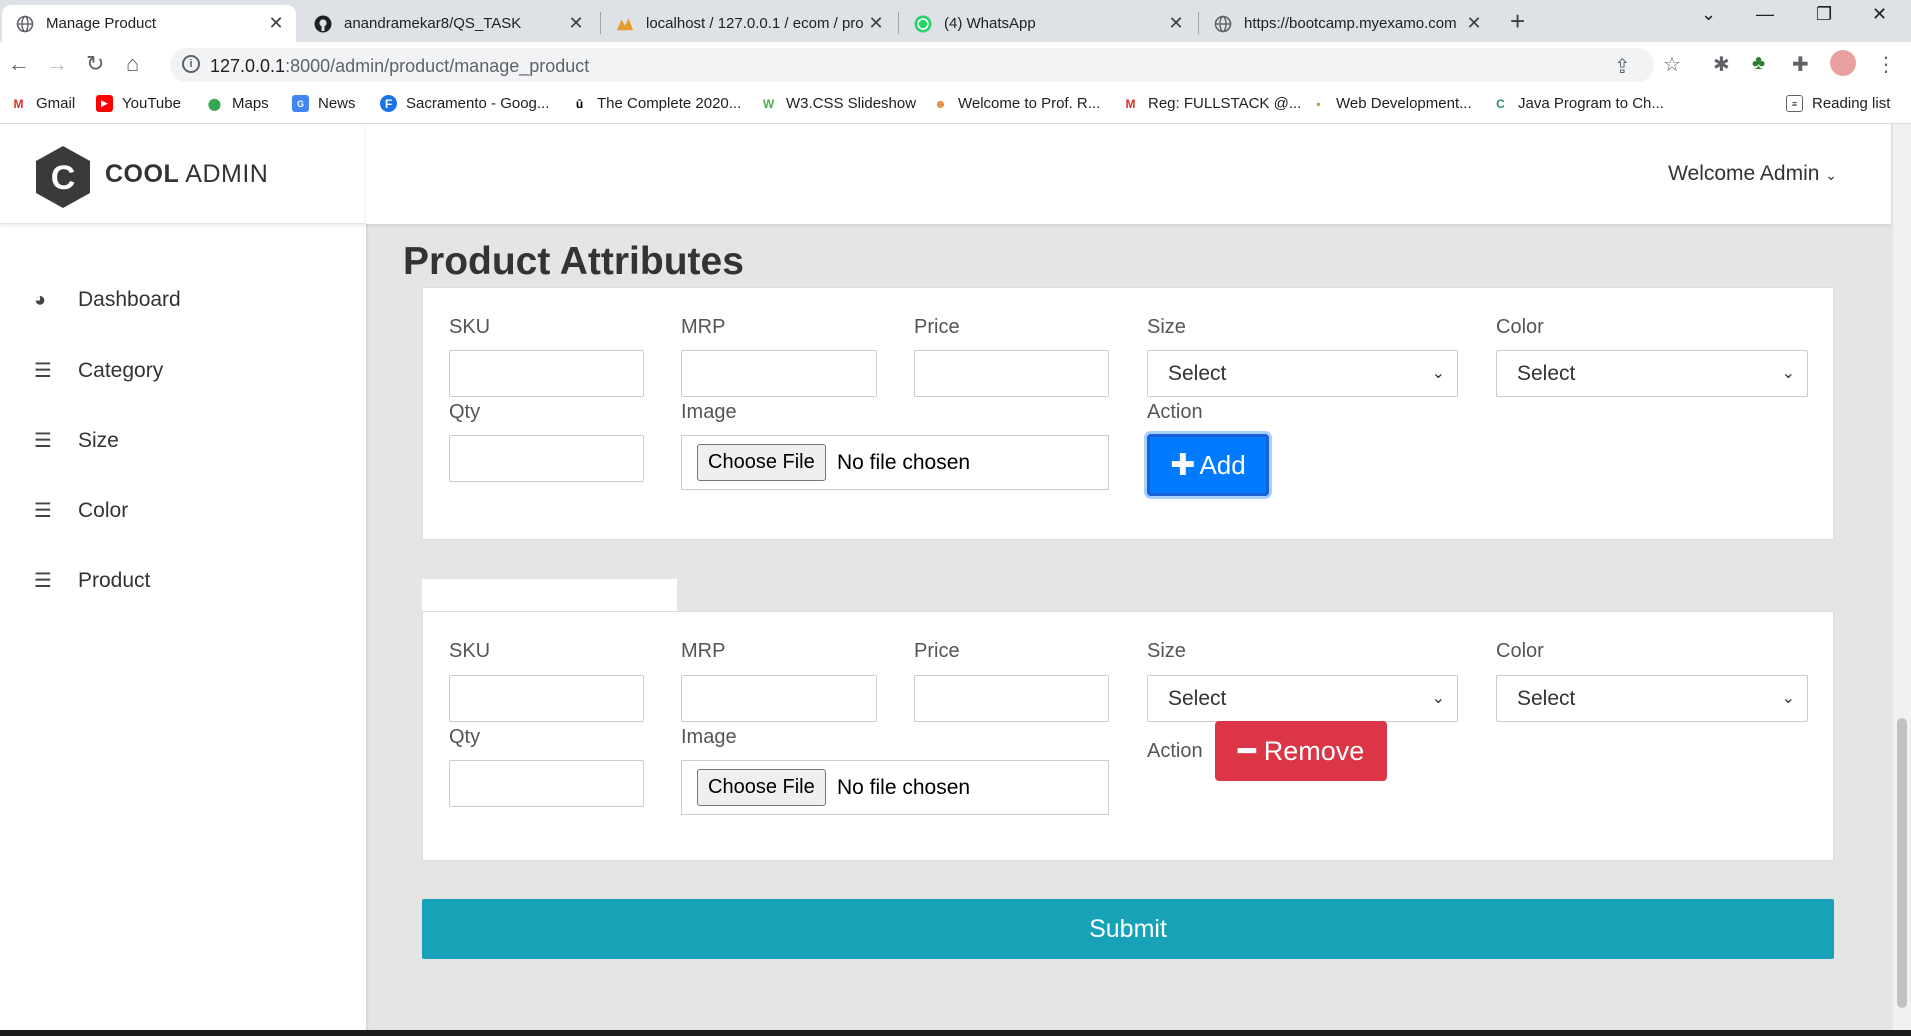  What do you see at coordinates (1824, 14) in the screenshot?
I see `restore-icon: ❐` at bounding box center [1824, 14].